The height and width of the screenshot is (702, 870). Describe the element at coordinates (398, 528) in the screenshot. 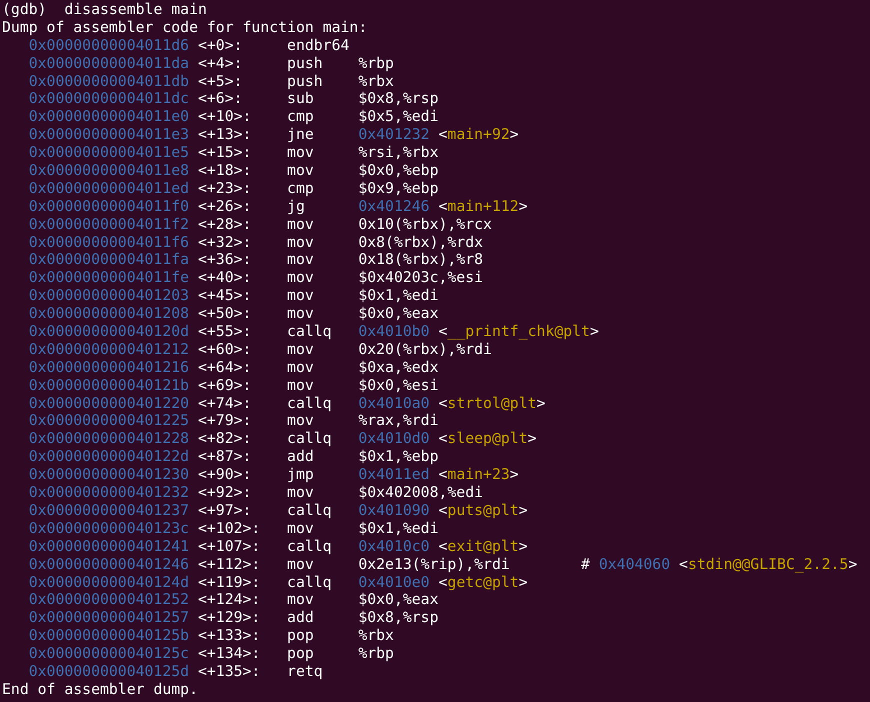

I see `operand-text: $0x1,%edi` at that location.